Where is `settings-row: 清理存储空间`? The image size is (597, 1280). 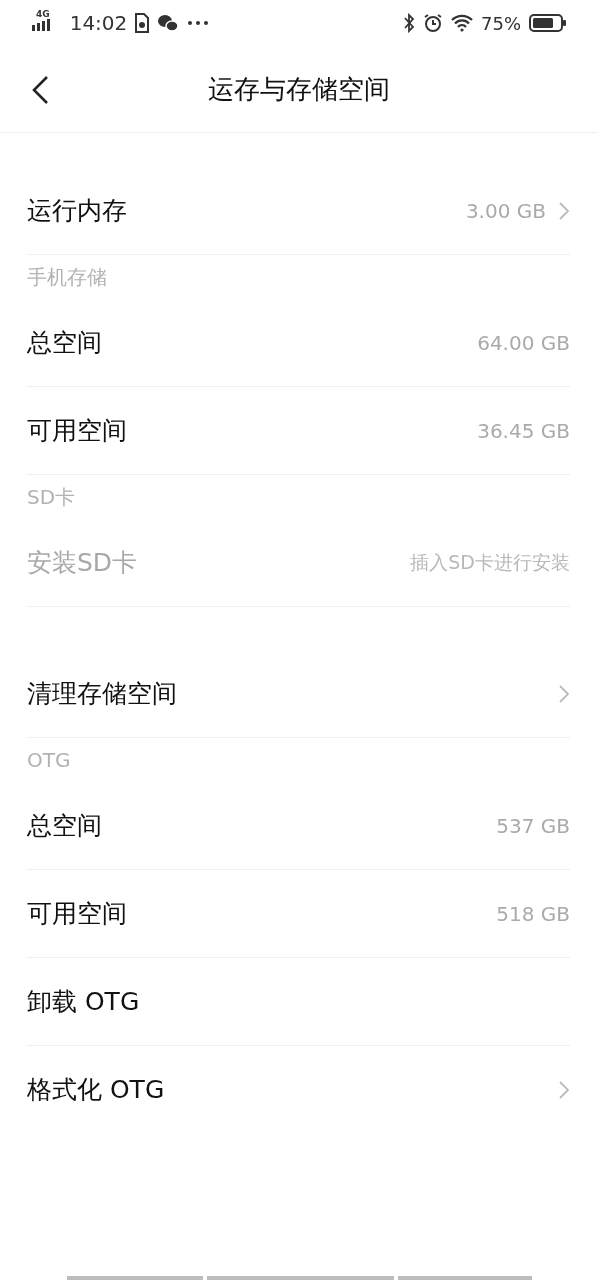
settings-row: 清理存储空间 is located at coordinates (298, 694).